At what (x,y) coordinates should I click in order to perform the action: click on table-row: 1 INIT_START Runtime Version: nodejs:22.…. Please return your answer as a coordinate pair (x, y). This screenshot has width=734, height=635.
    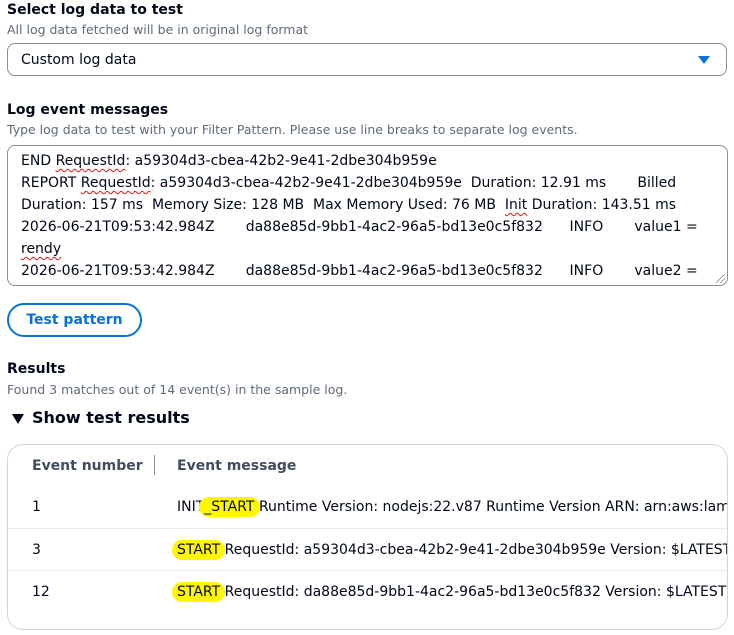
    Looking at the image, I should click on (368, 507).